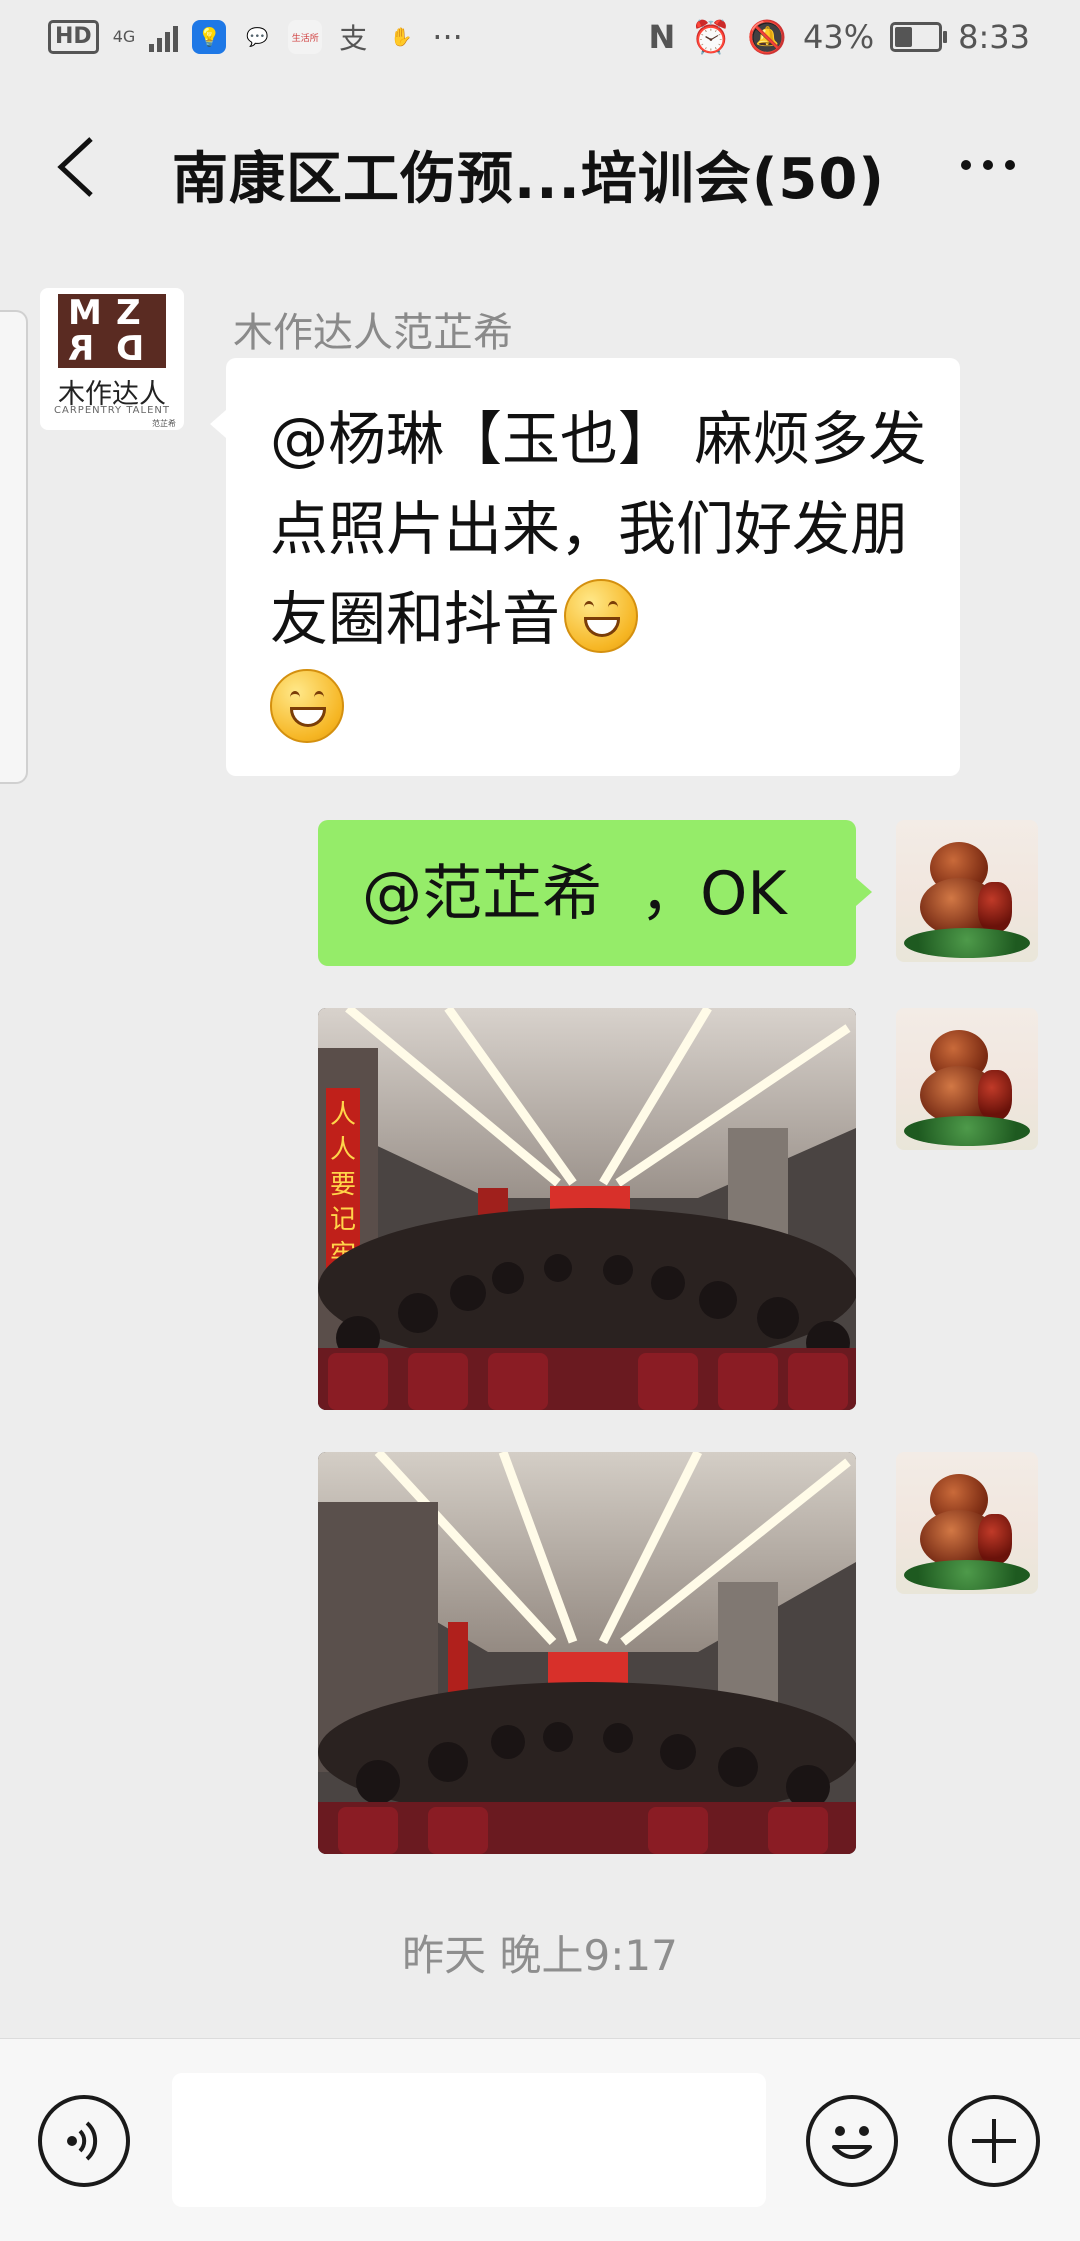  I want to click on voice-input-button, so click(84, 2141).